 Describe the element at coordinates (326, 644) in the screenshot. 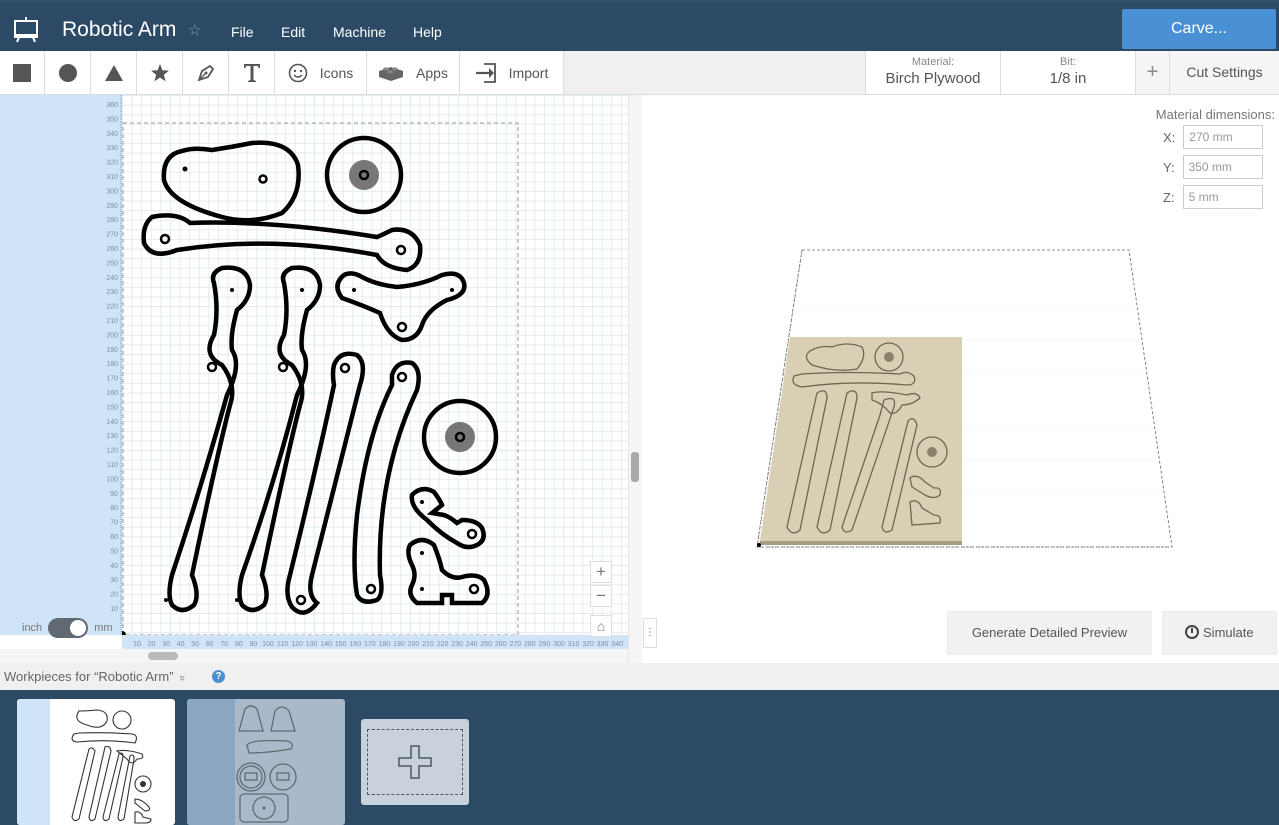

I see `x-tick-label: 140` at that location.